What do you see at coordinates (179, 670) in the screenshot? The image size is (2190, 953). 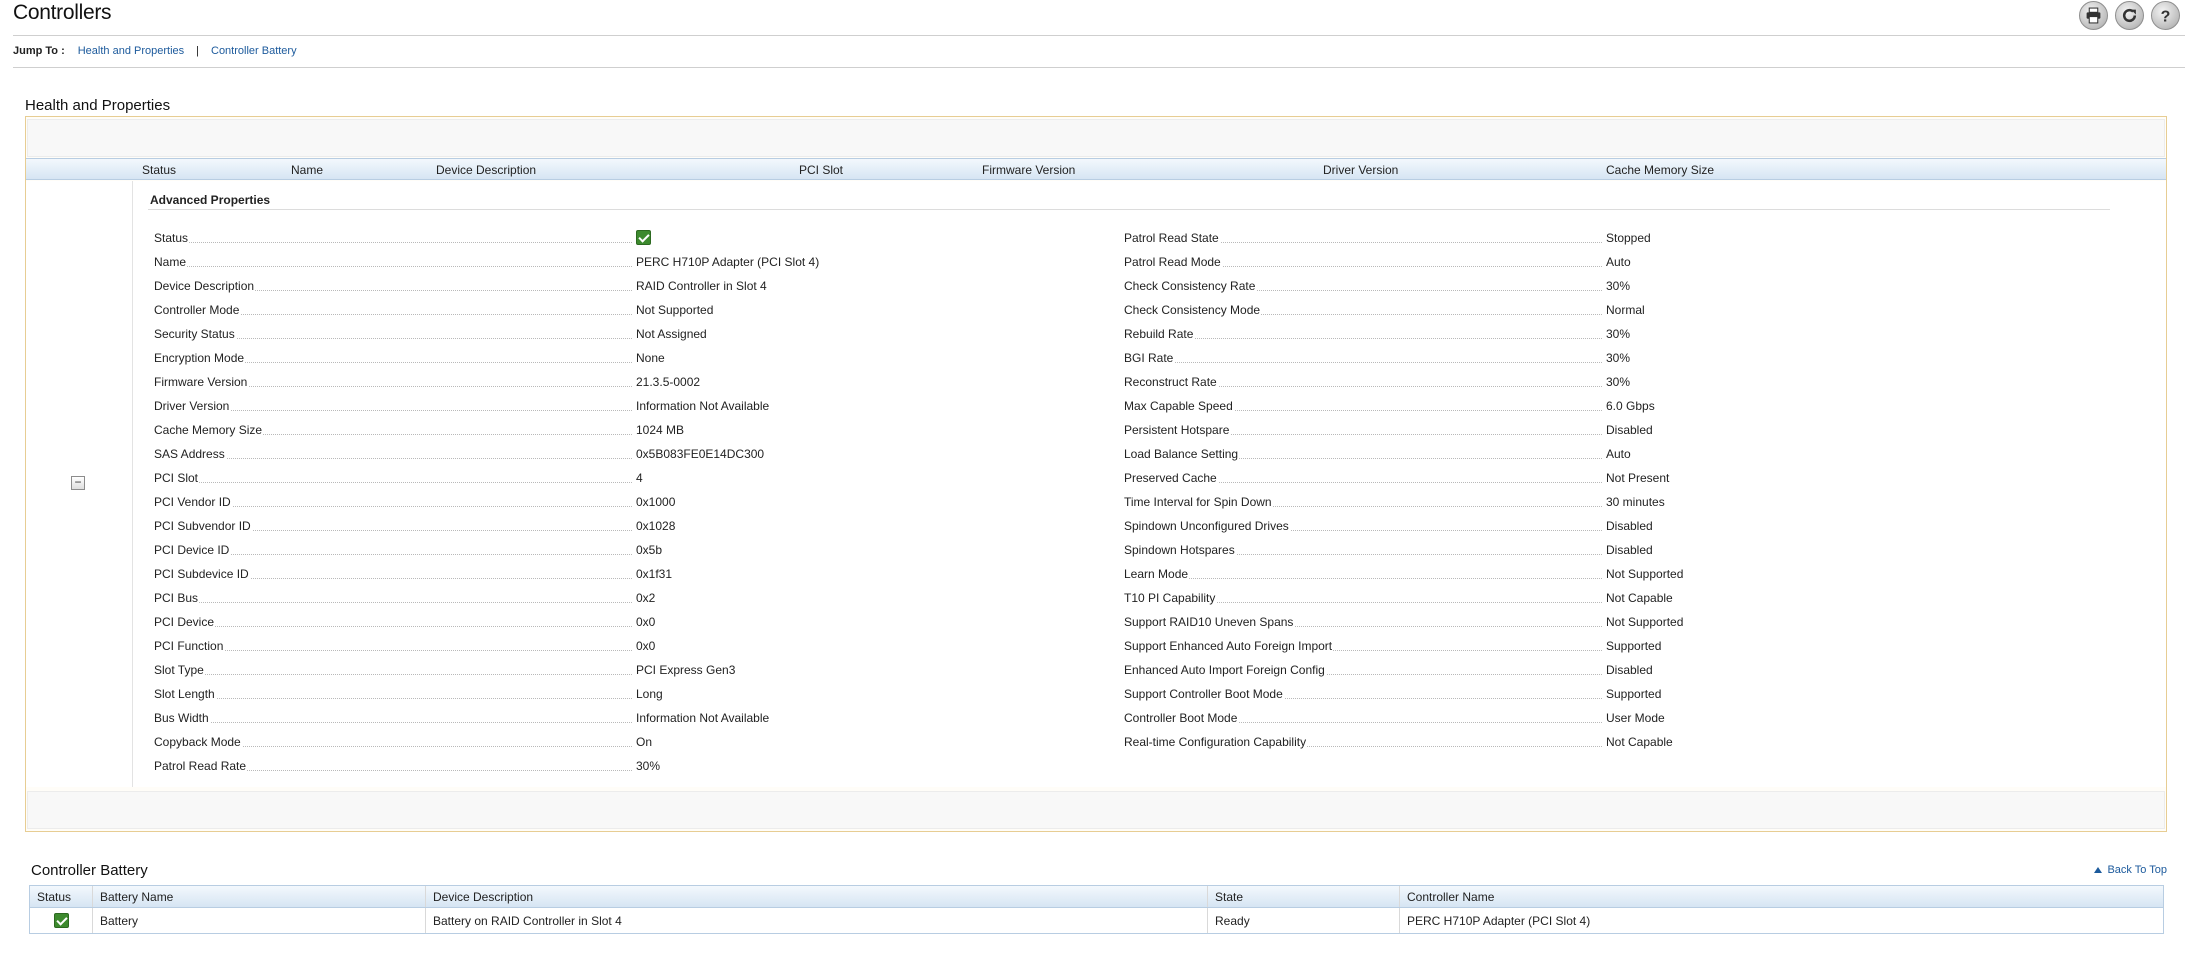 I see `property-label: Slot Type` at bounding box center [179, 670].